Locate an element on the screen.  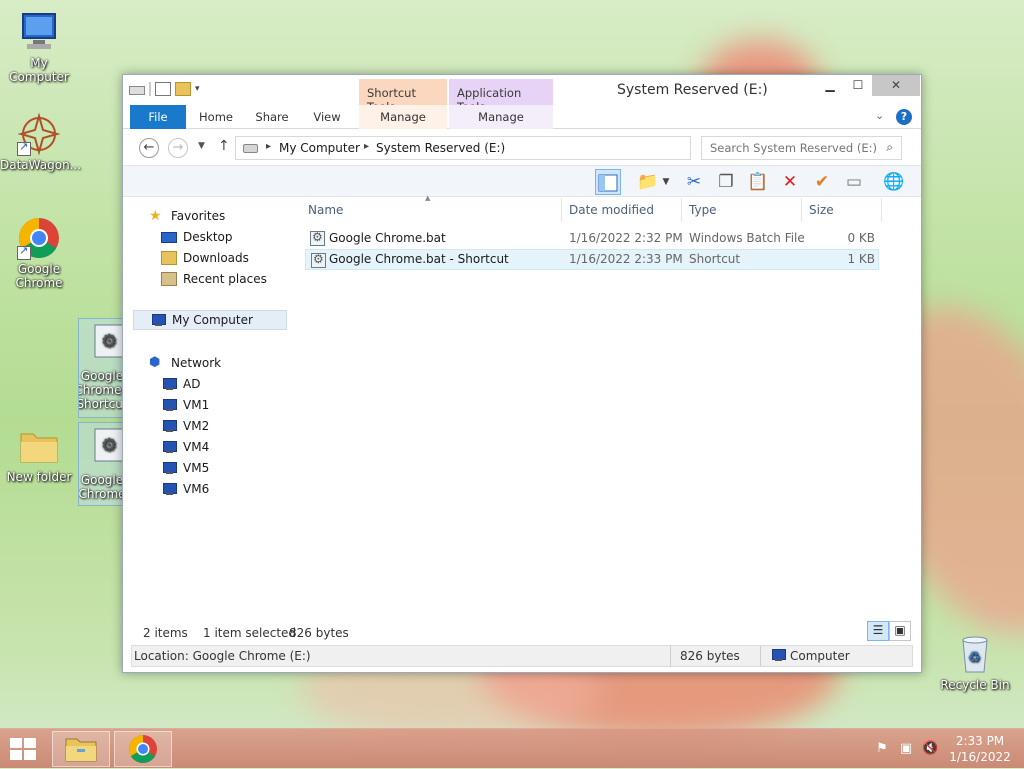
nav-network-vm1: VM1 is located at coordinates (185, 405).